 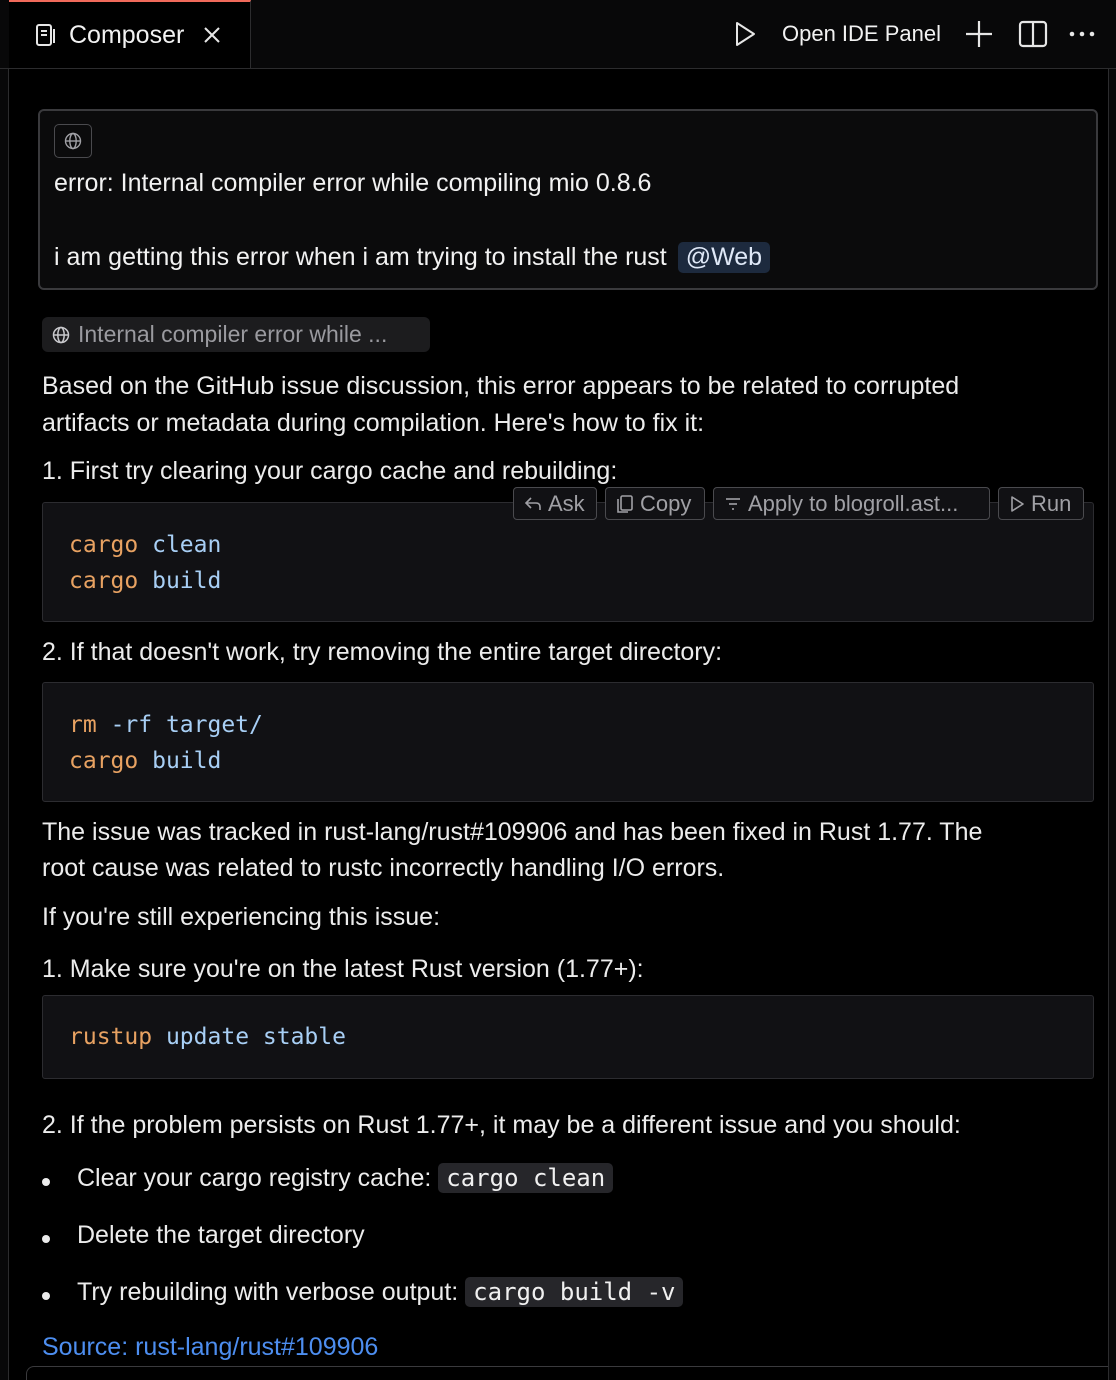 What do you see at coordinates (568, 562) in the screenshot?
I see `code-block-1: cargo clean cargo build` at bounding box center [568, 562].